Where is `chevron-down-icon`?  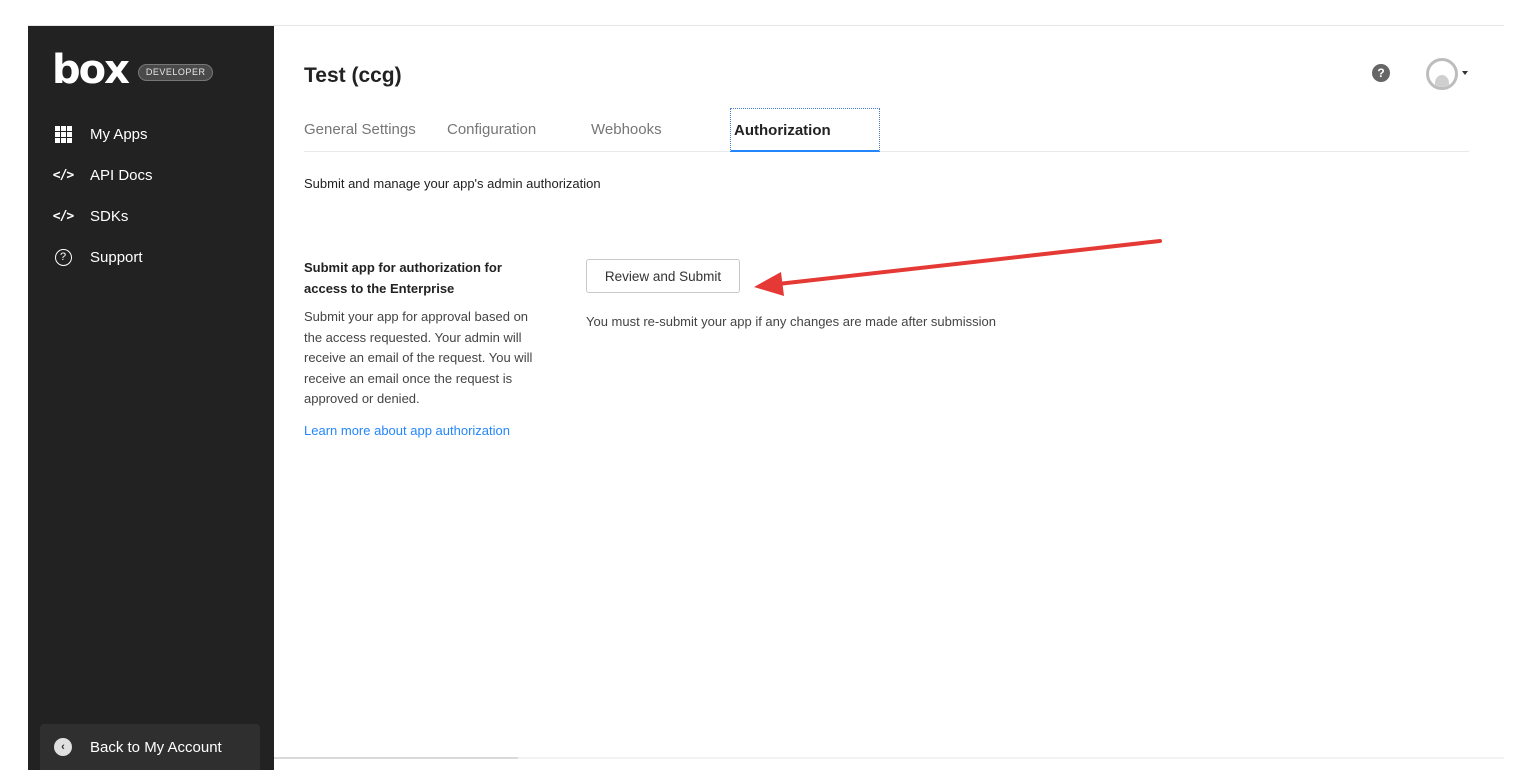
chevron-down-icon is located at coordinates (1465, 73).